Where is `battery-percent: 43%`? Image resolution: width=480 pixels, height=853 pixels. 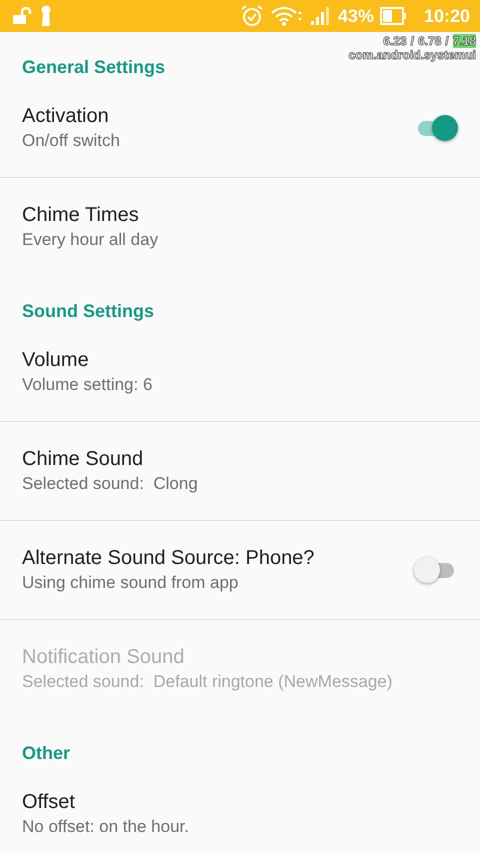
battery-percent: 43% is located at coordinates (356, 16).